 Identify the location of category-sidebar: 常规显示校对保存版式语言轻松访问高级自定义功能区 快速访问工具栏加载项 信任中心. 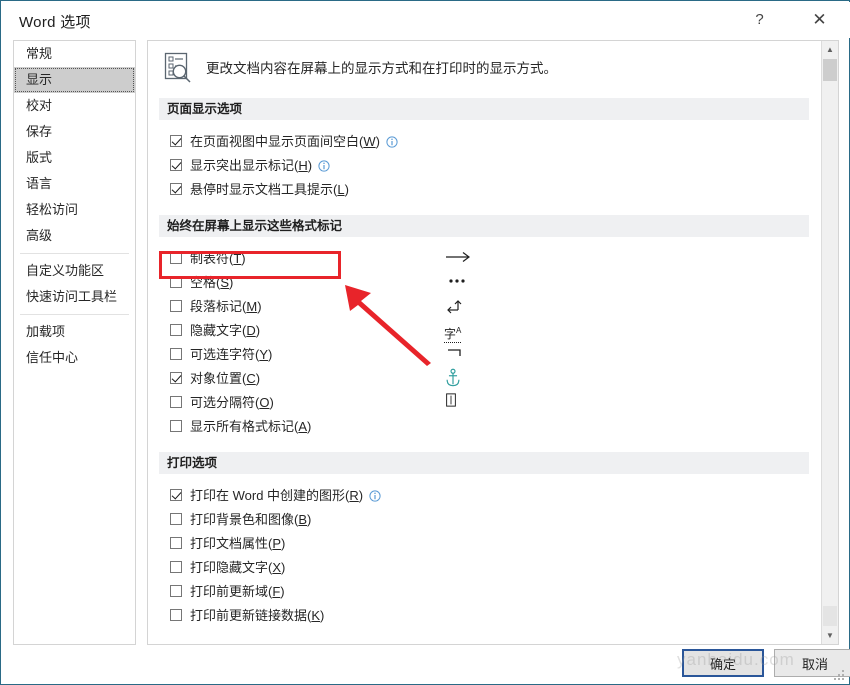
(74, 342).